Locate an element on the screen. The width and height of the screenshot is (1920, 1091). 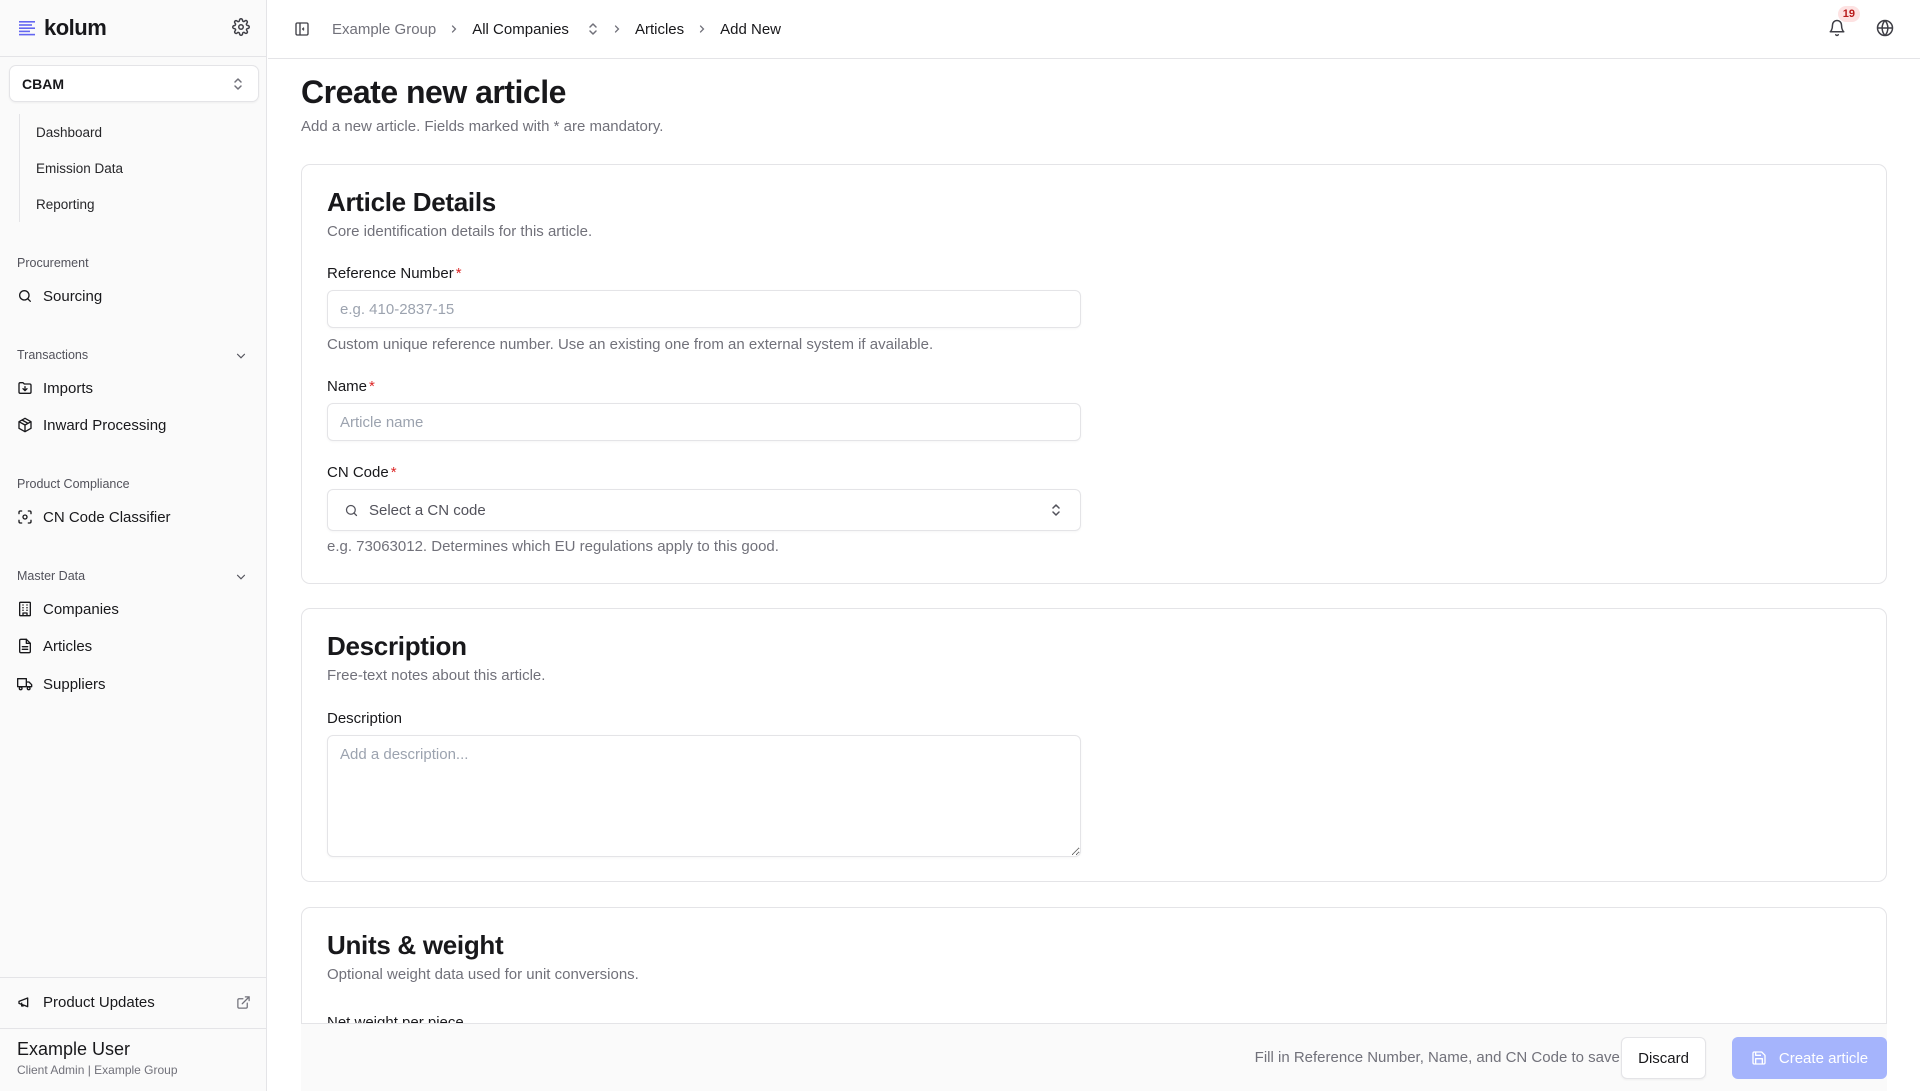
truck-icon is located at coordinates (25, 684).